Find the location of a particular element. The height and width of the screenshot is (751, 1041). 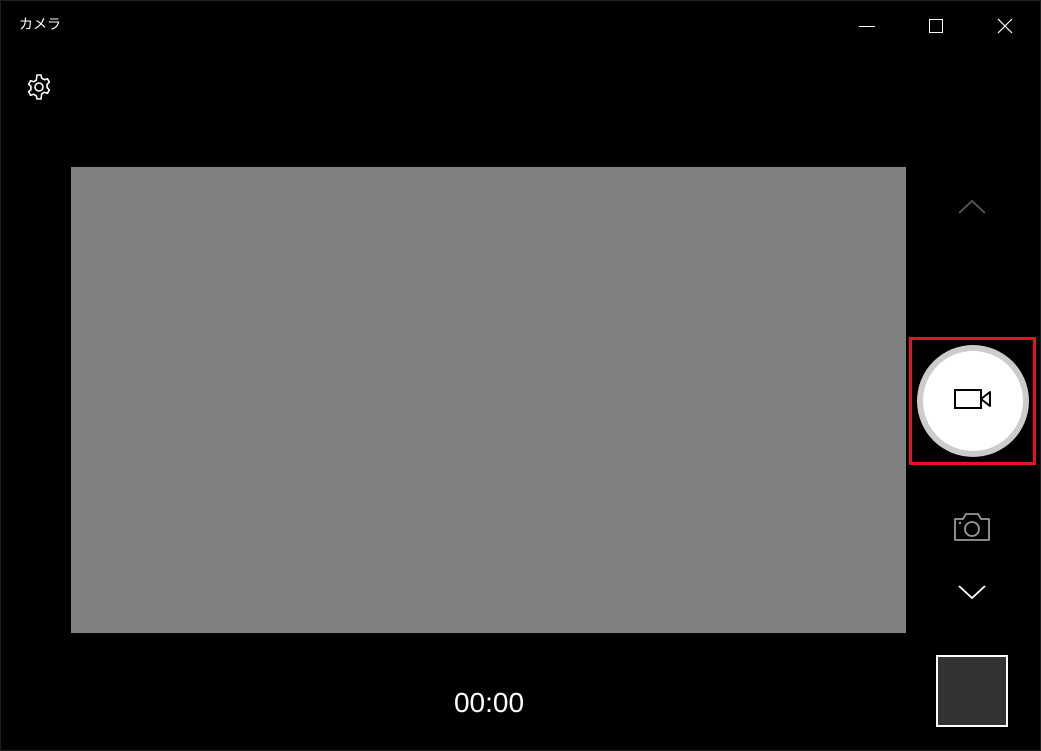

mode-up-button is located at coordinates (972, 209).